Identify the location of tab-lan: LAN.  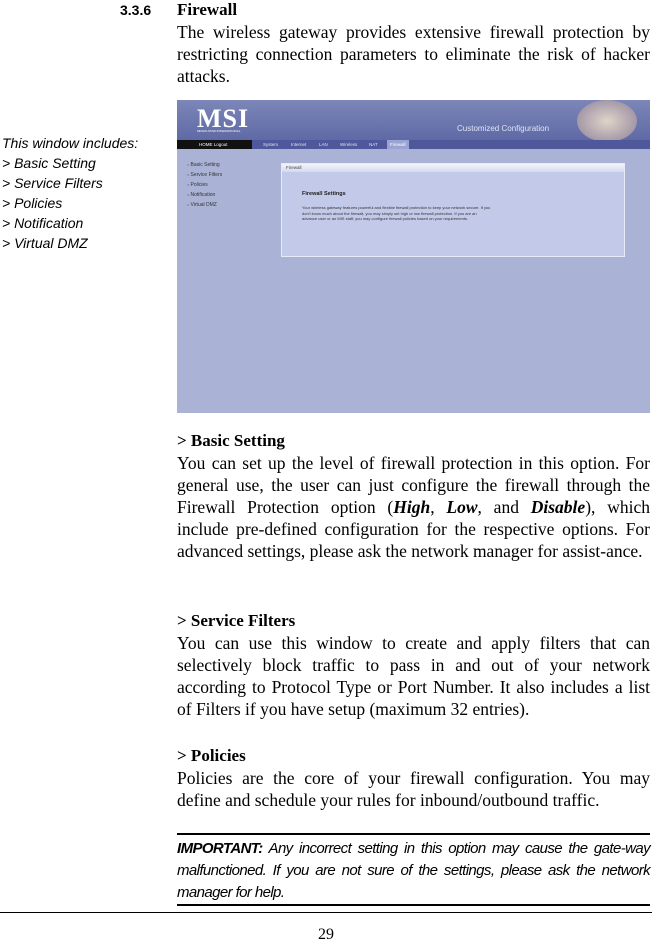
(323, 144).